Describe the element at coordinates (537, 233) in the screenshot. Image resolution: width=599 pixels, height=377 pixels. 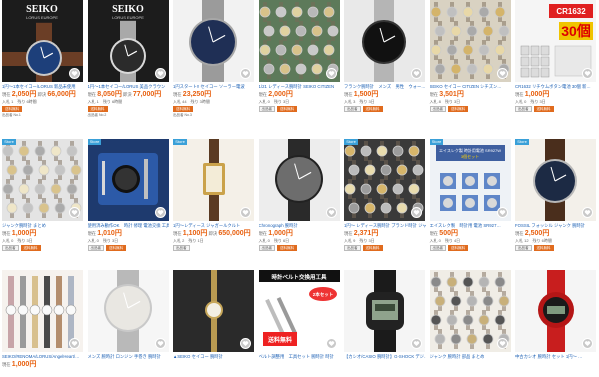
I see `current-price: 2,500円` at that location.